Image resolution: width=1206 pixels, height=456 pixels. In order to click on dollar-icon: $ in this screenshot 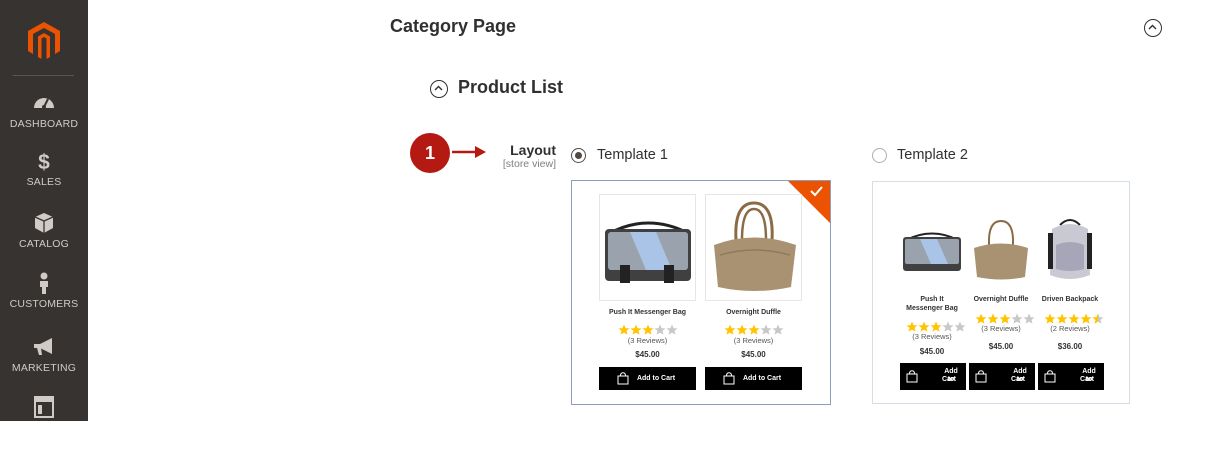, I will do `click(44, 161)`.